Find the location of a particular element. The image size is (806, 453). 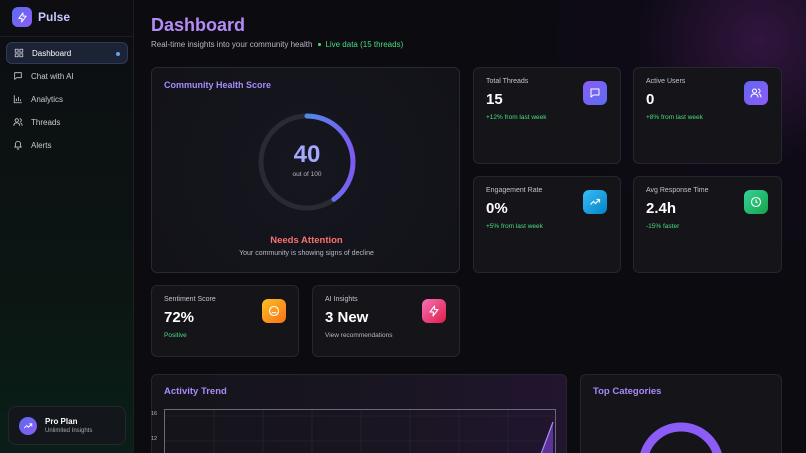

stat-value: 0 is located at coordinates (650, 99).